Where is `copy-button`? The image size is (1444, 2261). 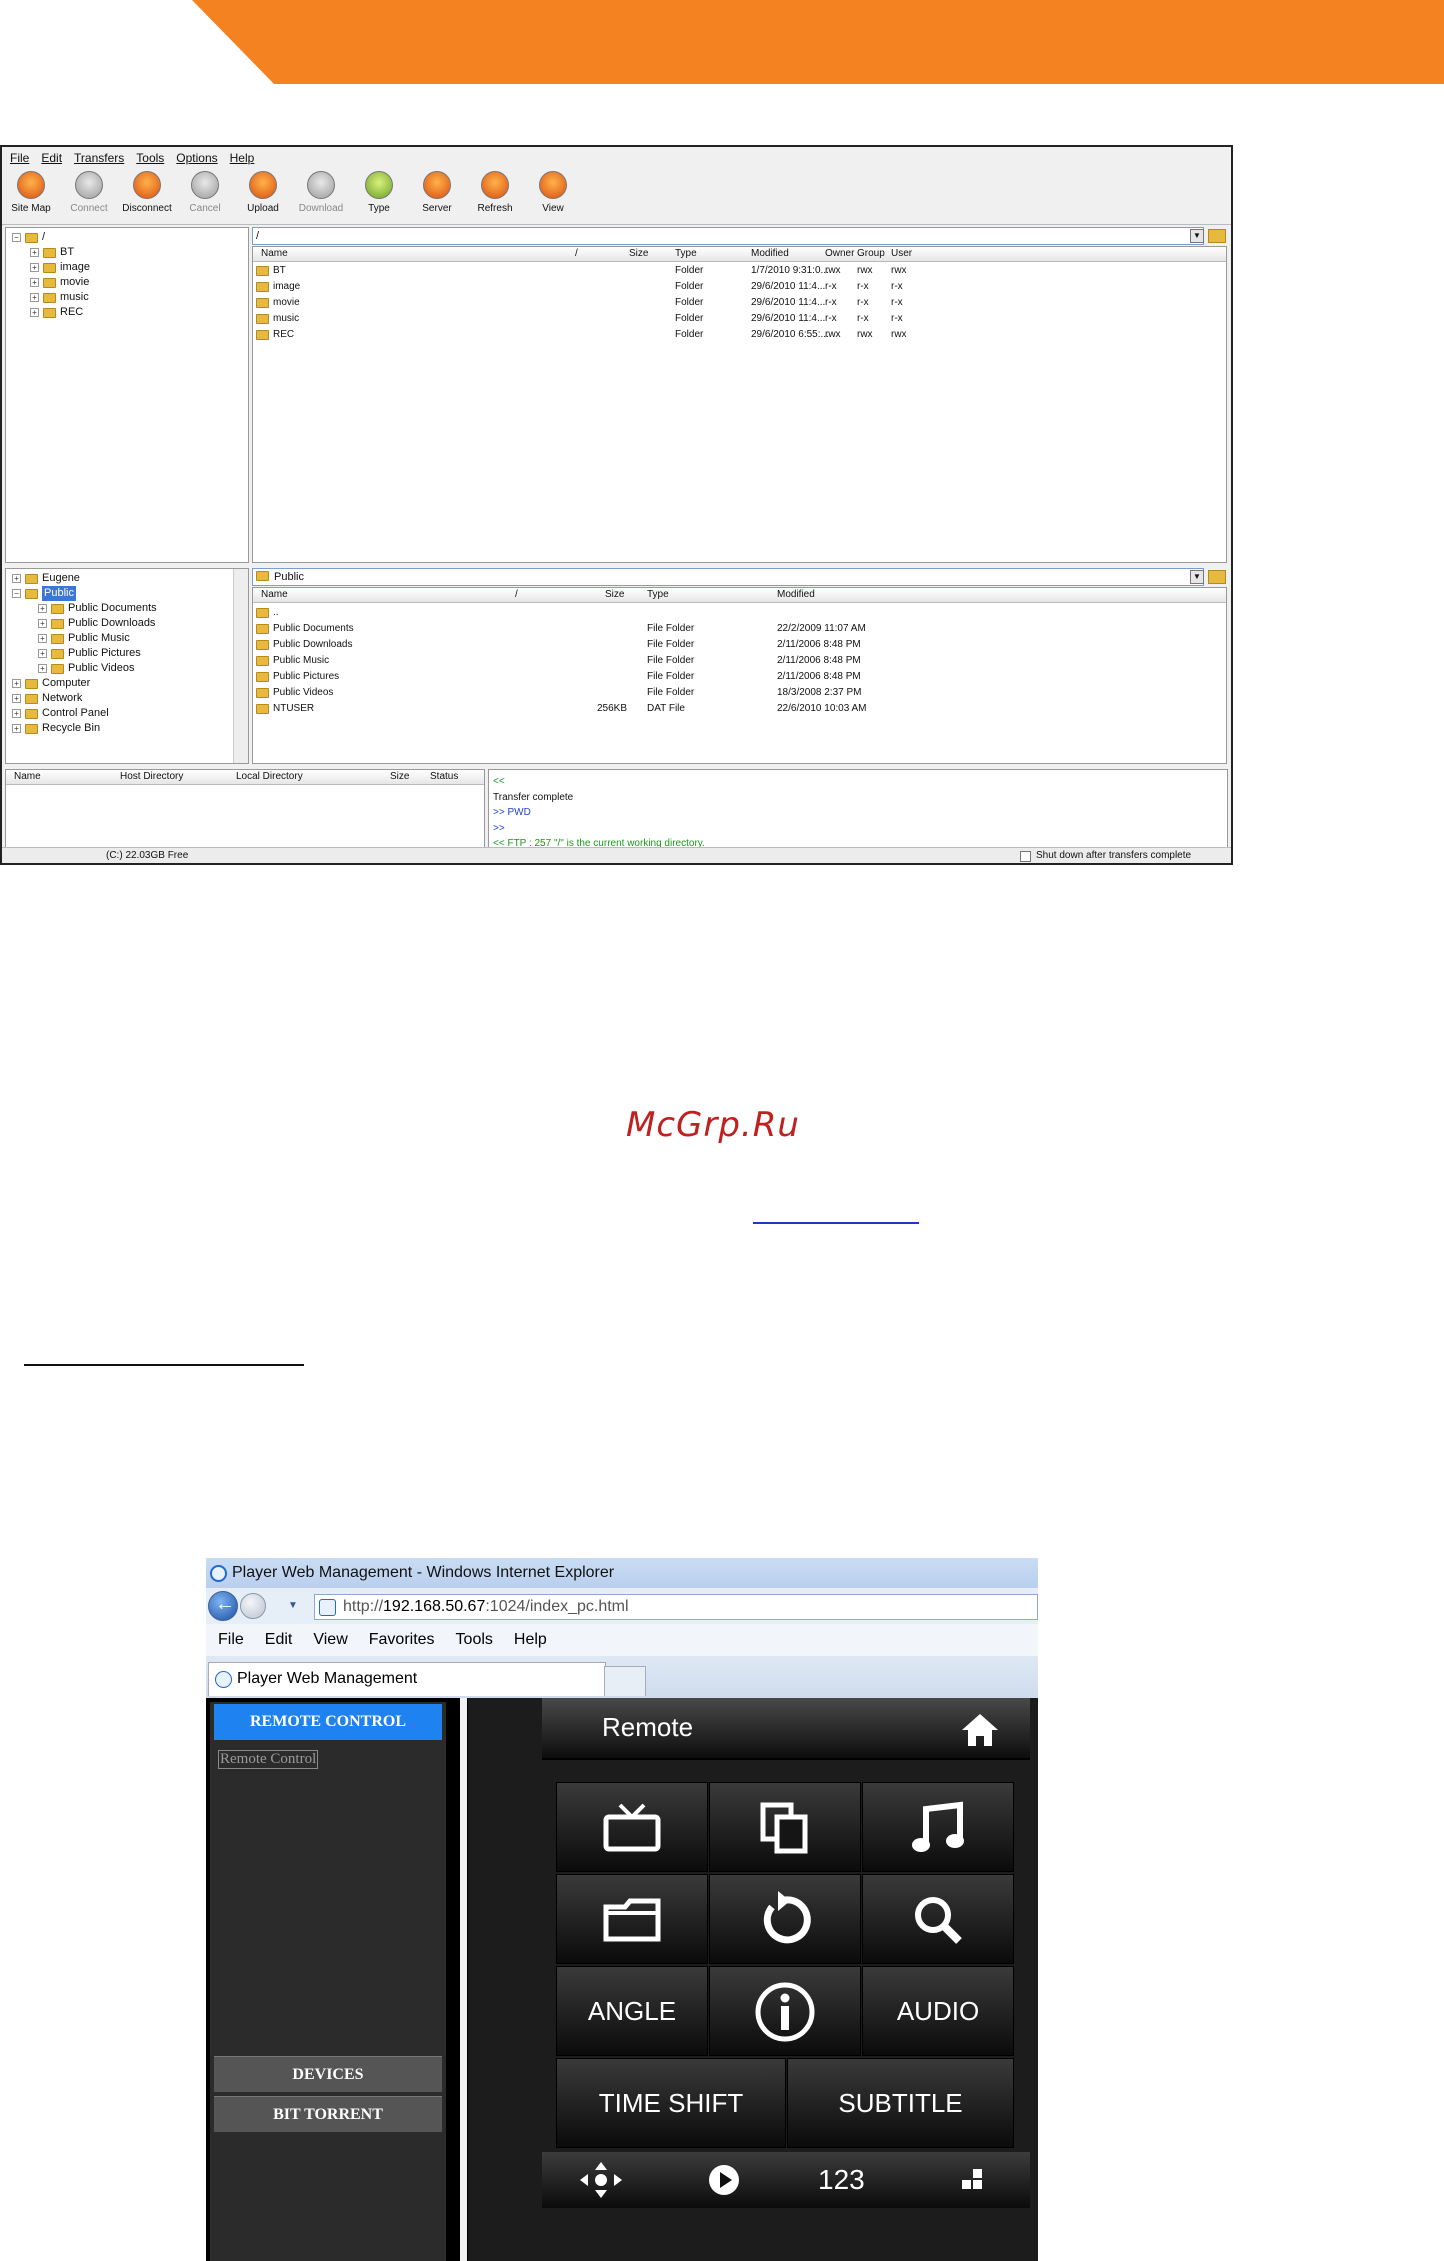 copy-button is located at coordinates (785, 1827).